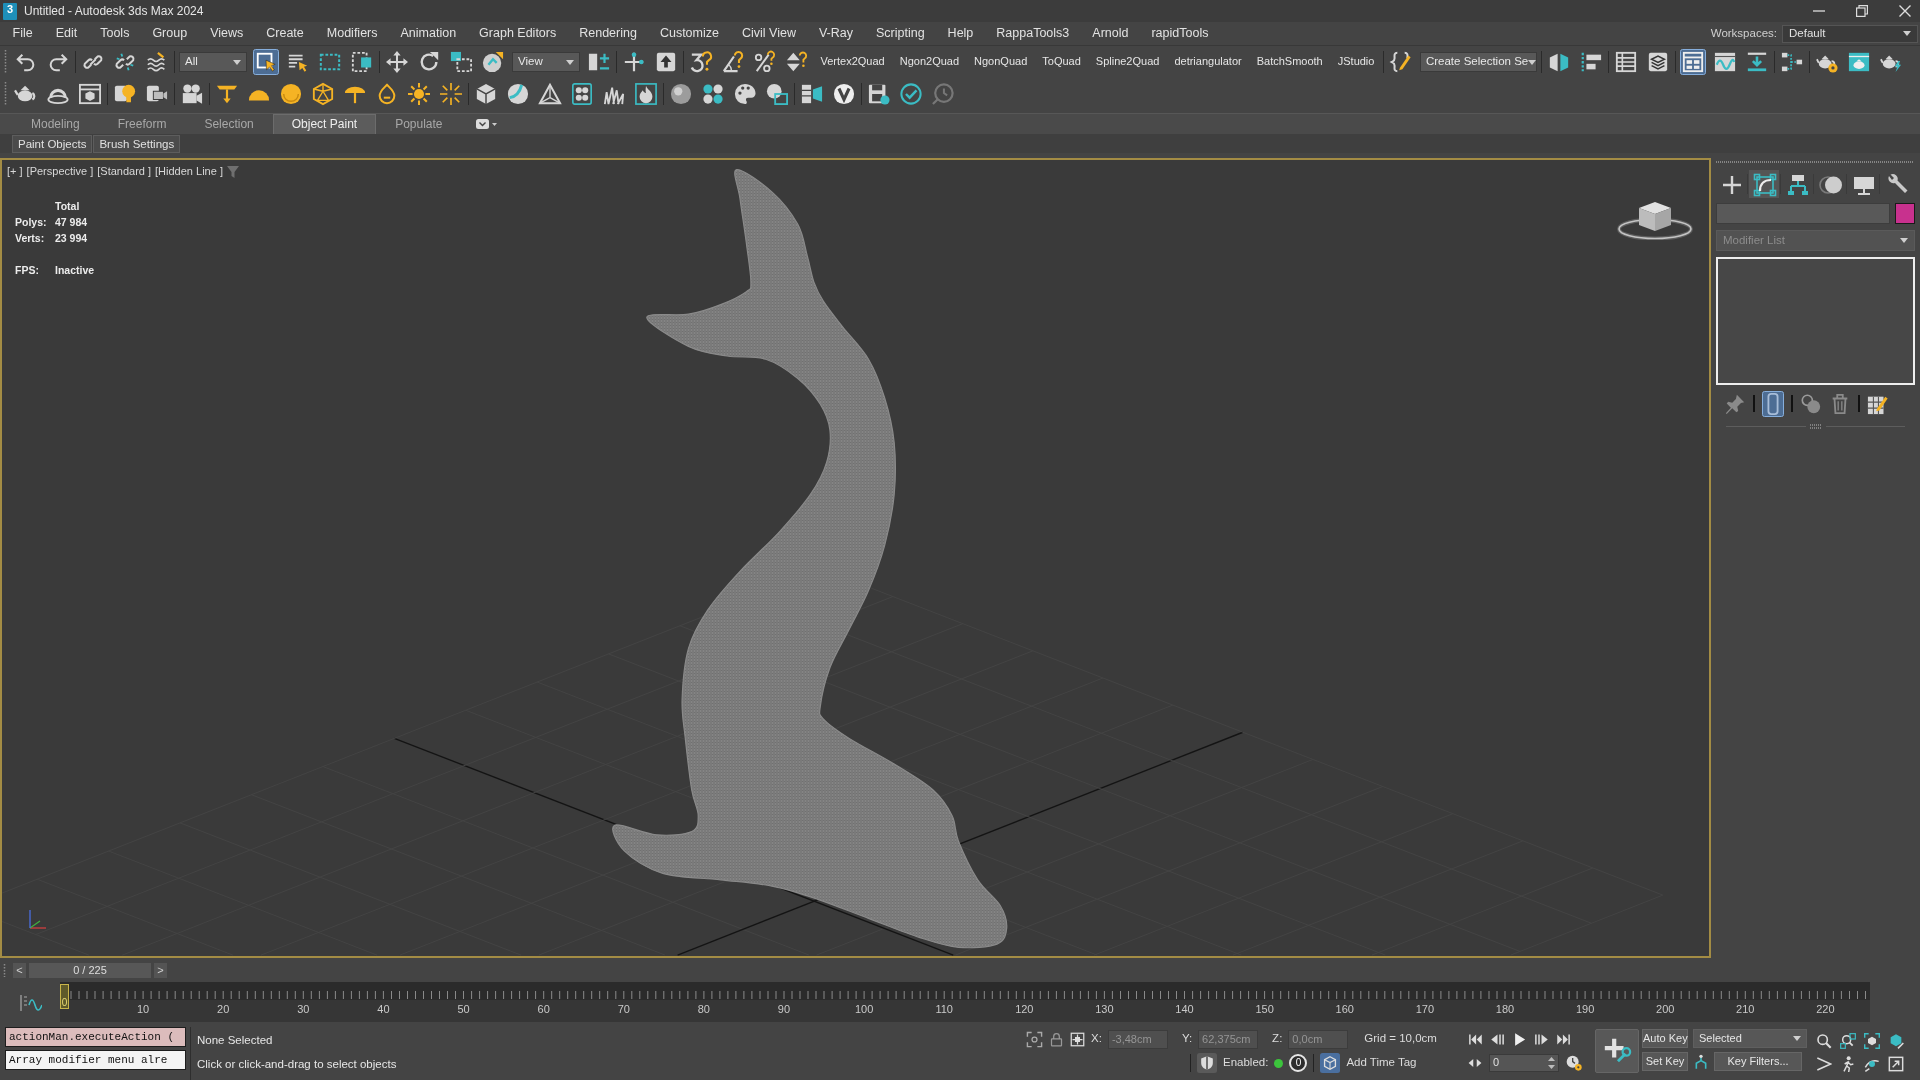 This screenshot has height=1080, width=1920. I want to click on ribbon-panel-button: Paint Objects, so click(52, 143).